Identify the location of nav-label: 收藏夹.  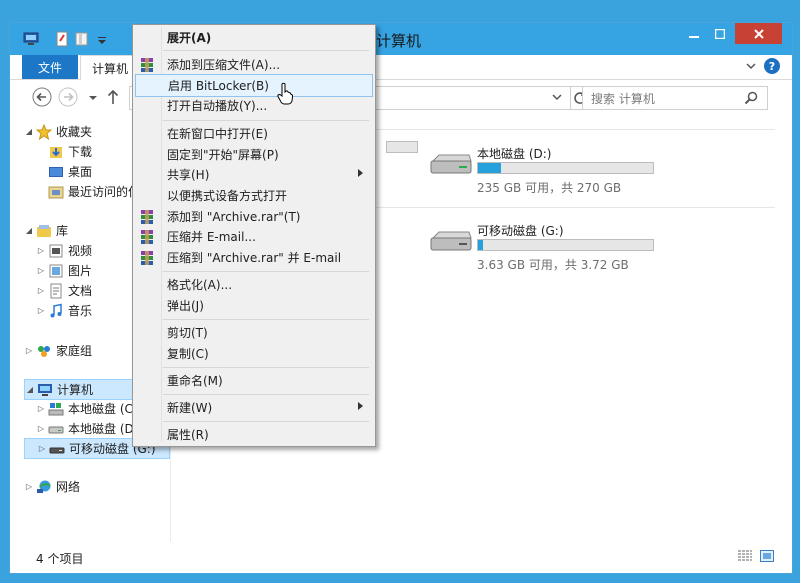
(74, 132).